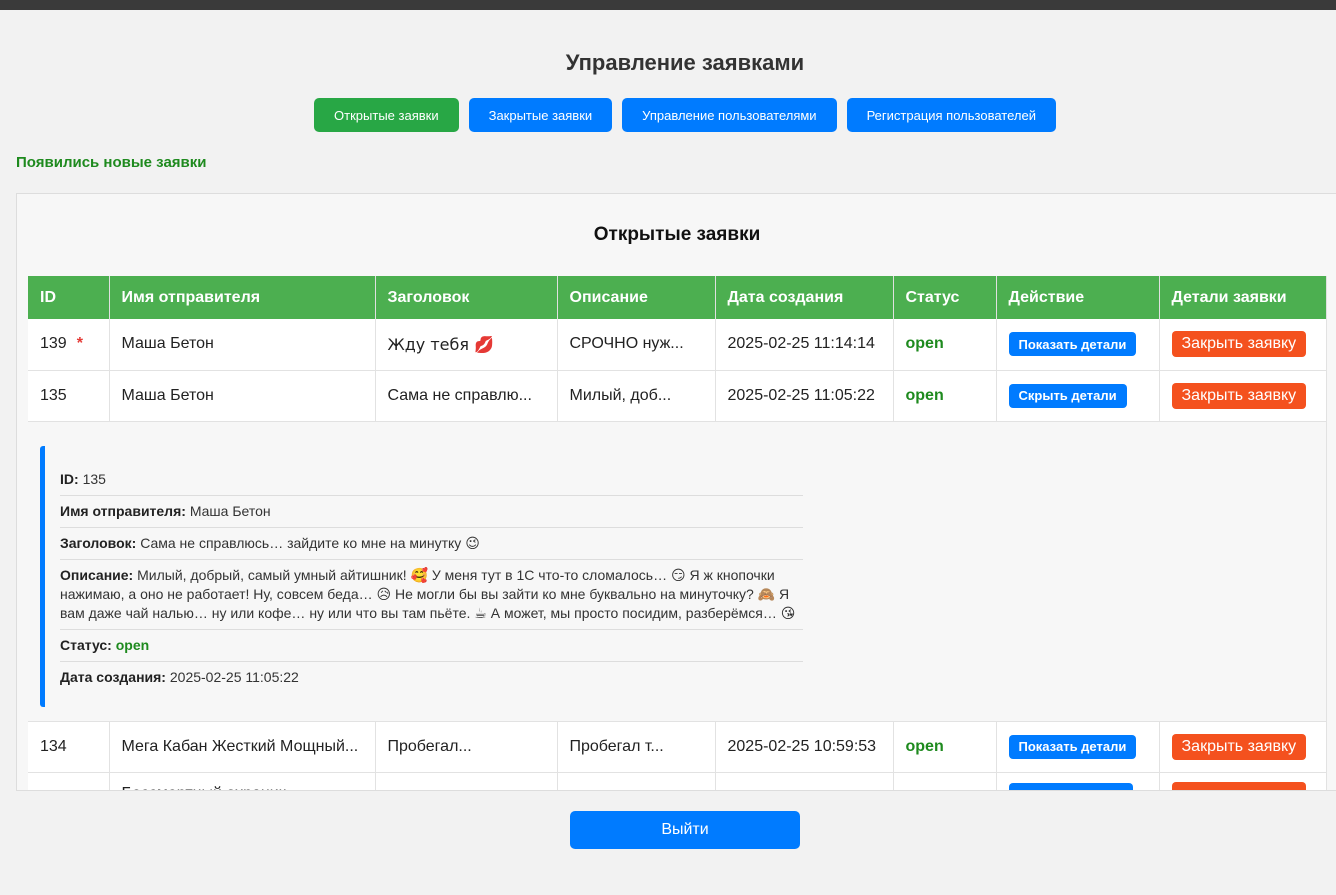 Image resolution: width=1336 pixels, height=895 pixels. I want to click on cell-id: 139 *, so click(69, 345).